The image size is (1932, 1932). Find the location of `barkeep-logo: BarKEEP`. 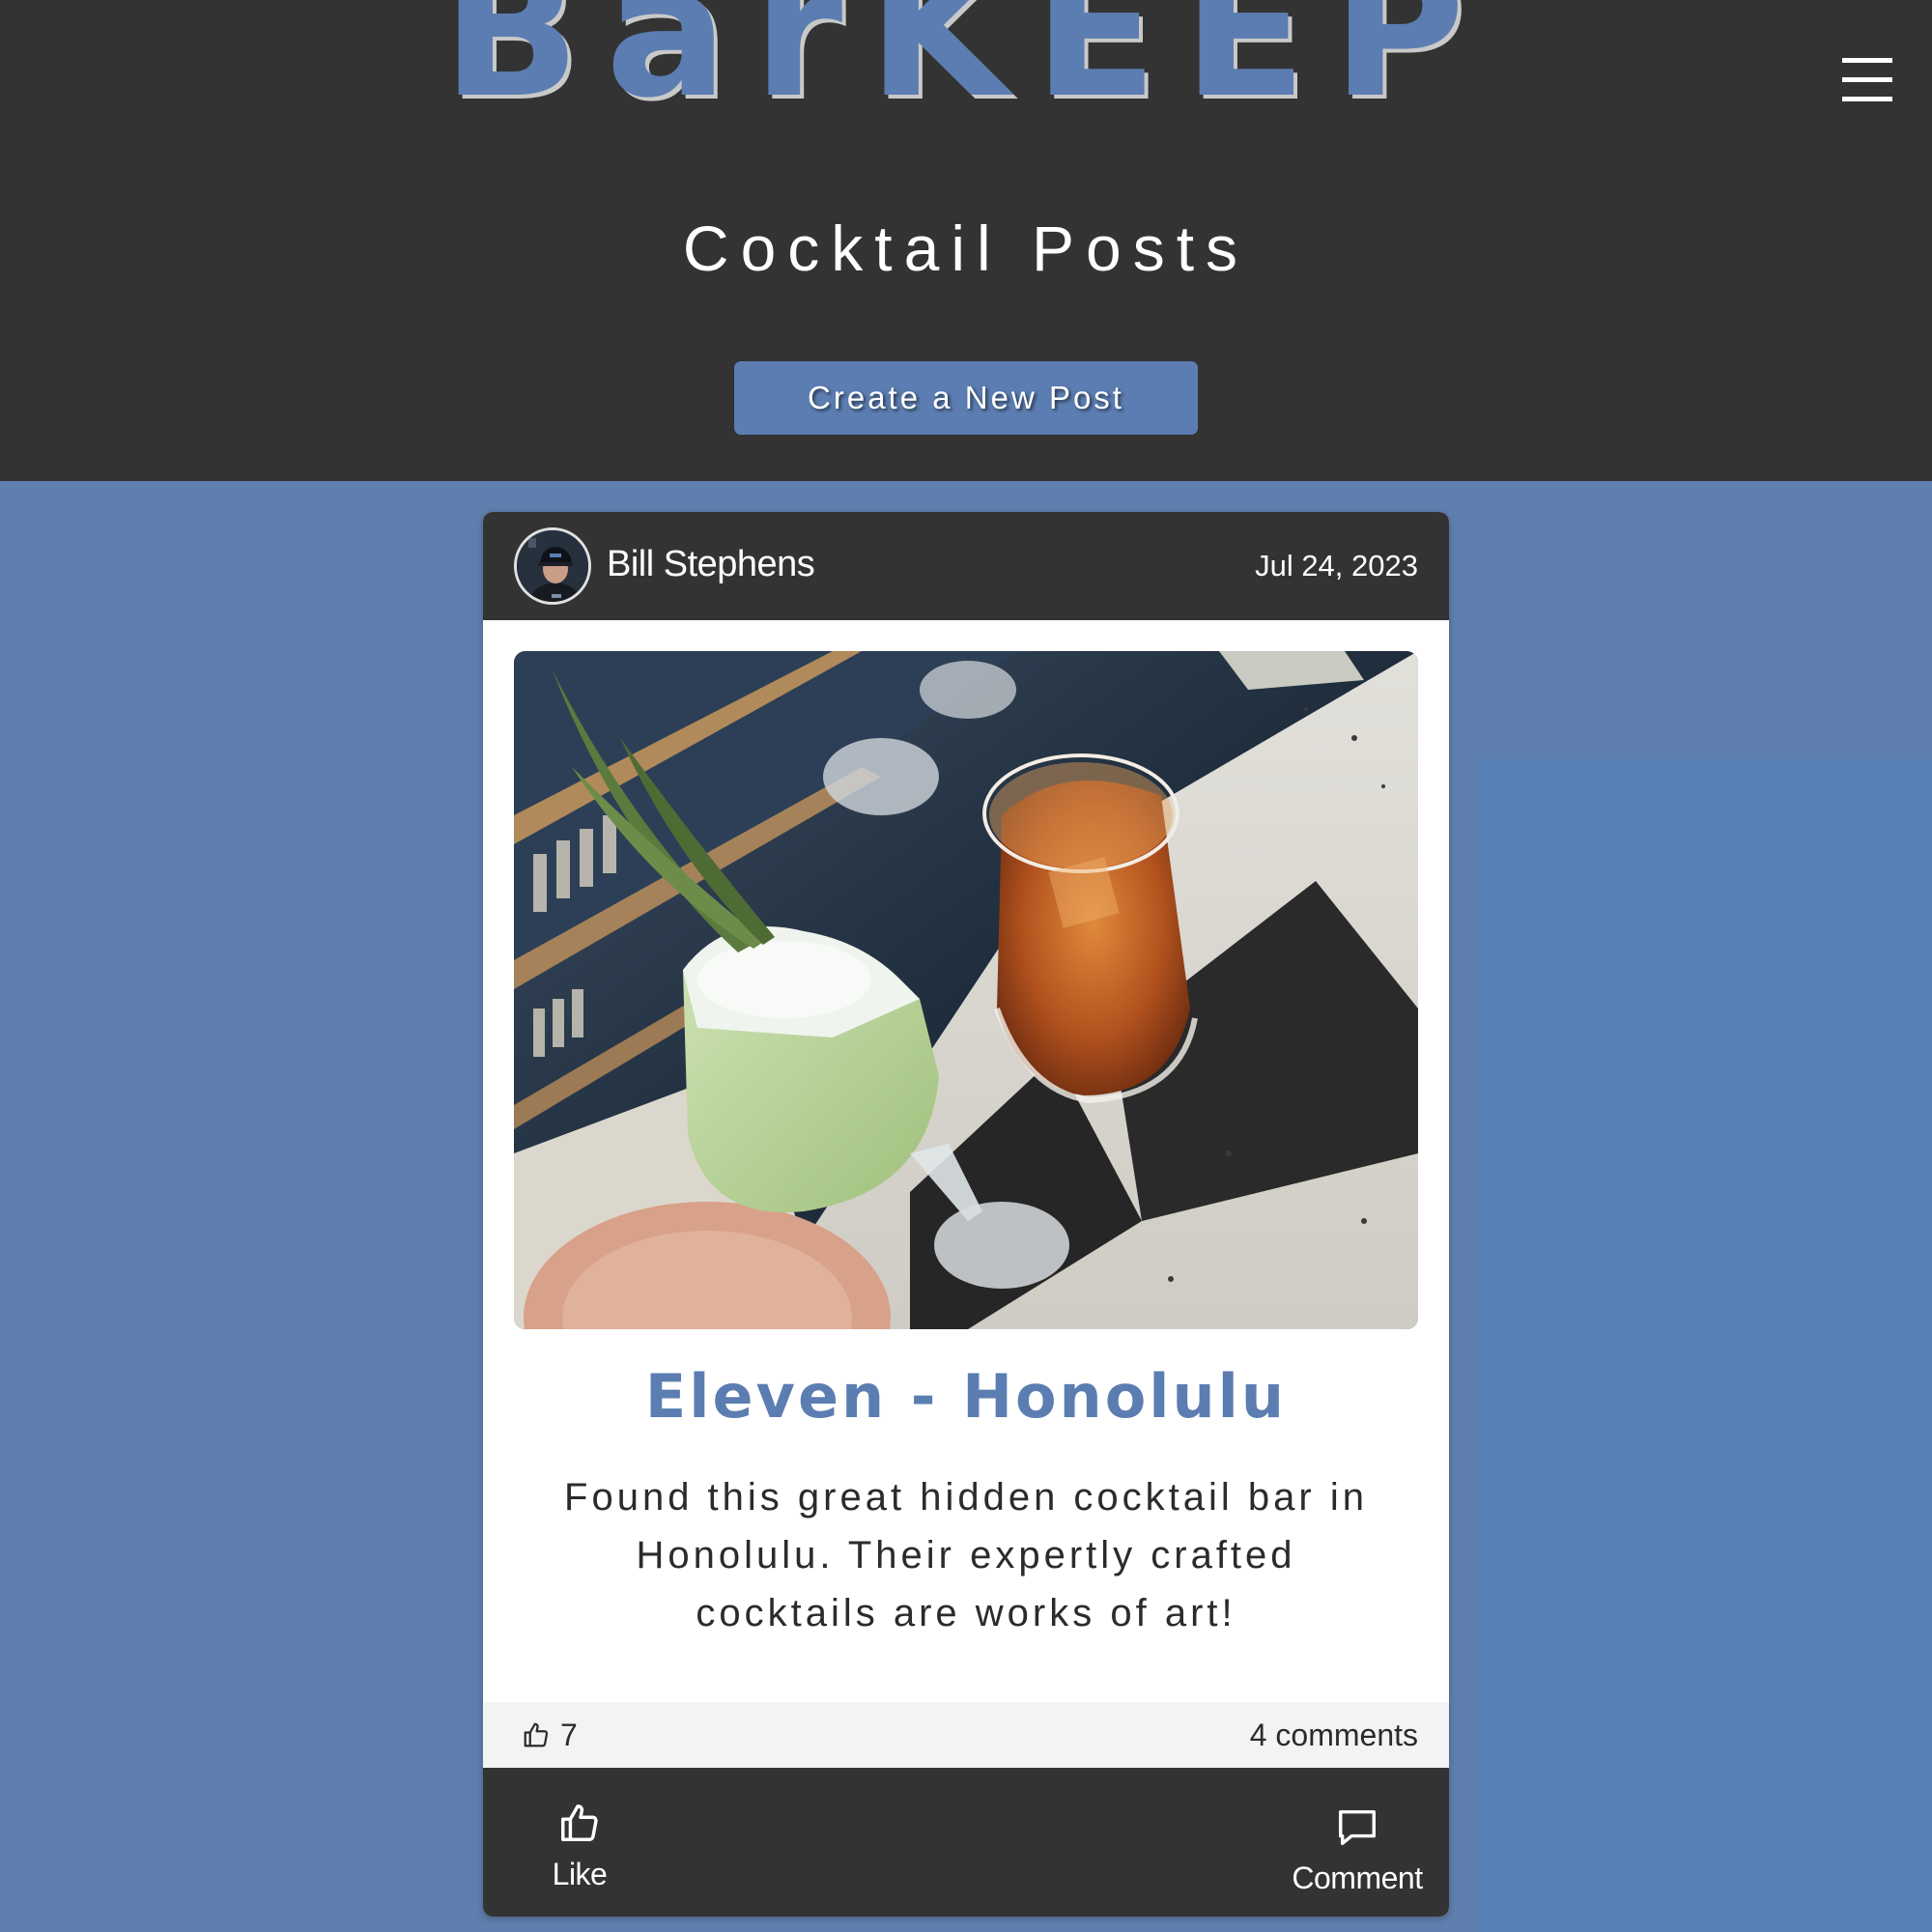

barkeep-logo: BarKEEP is located at coordinates (966, 62).